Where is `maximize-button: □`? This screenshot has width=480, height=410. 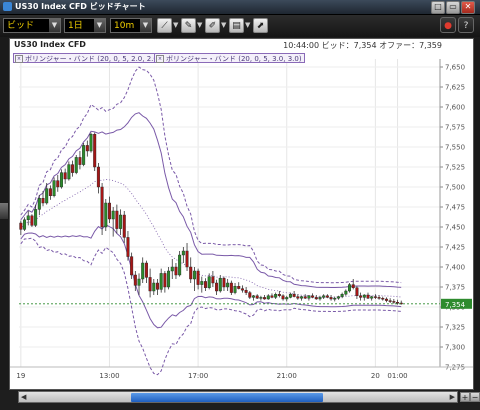 maximize-button: □ is located at coordinates (438, 7).